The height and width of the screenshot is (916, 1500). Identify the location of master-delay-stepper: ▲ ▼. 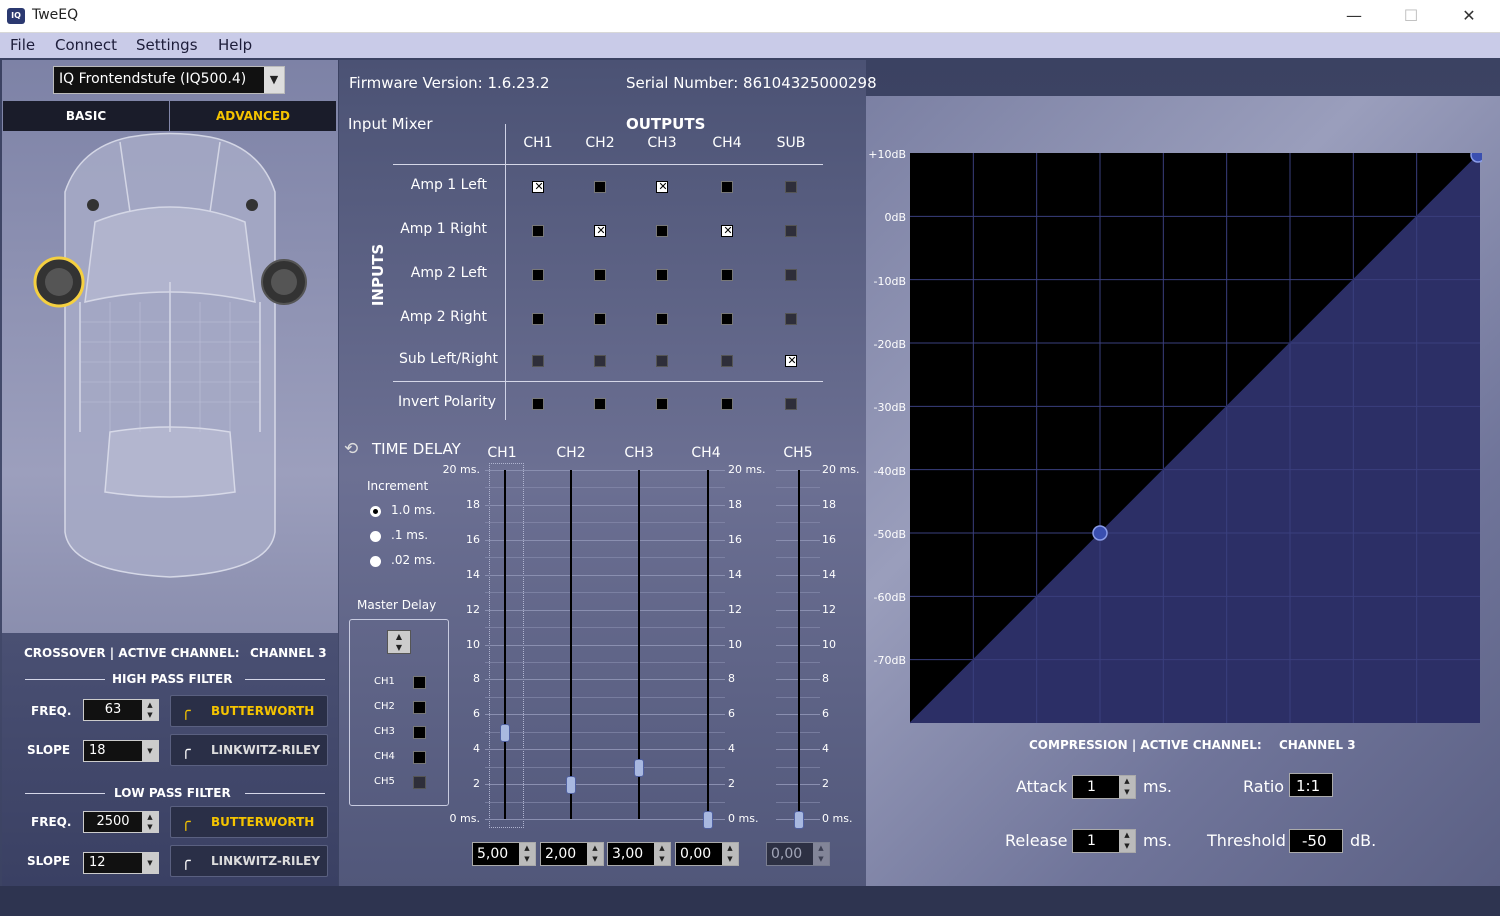
(399, 642).